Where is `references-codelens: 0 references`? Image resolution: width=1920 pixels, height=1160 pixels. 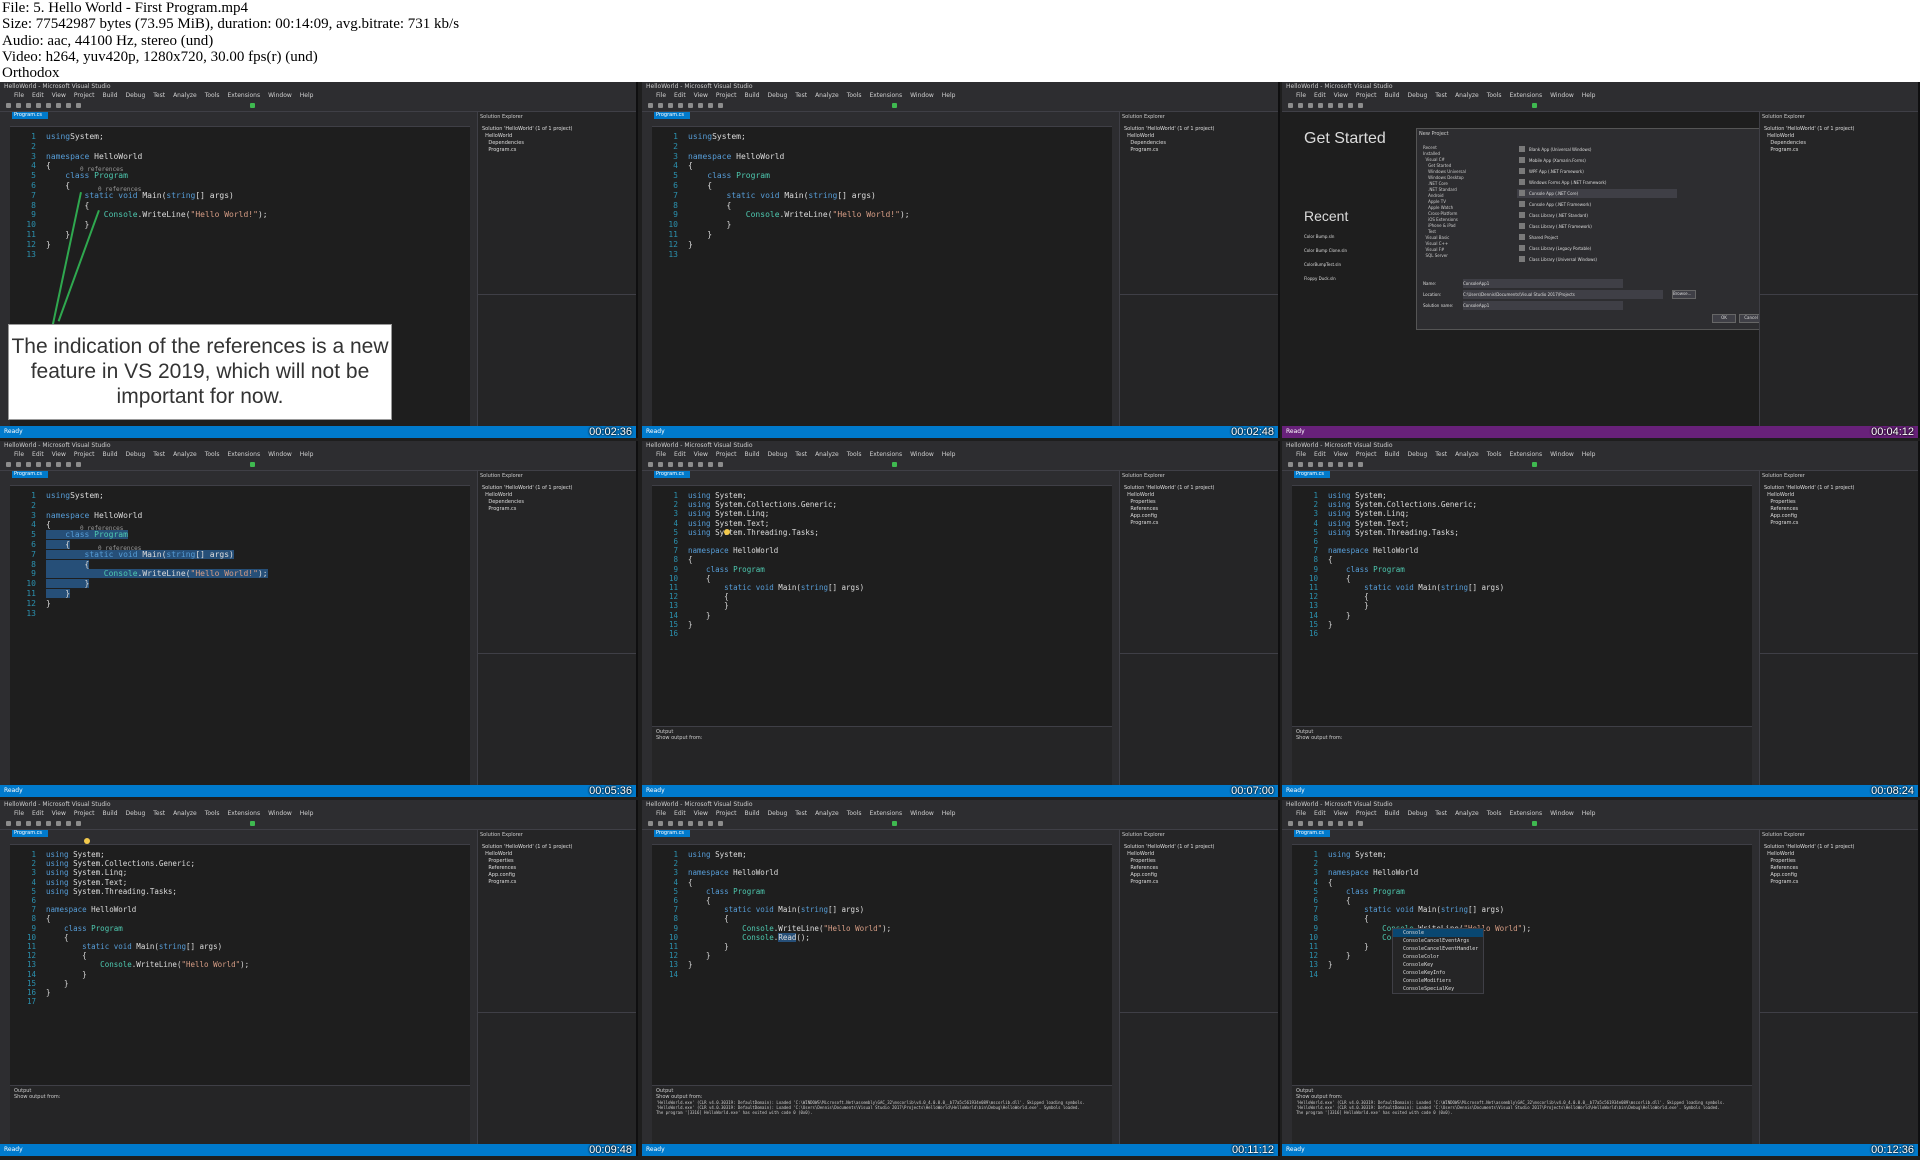
references-codelens: 0 references is located at coordinates (101, 169).